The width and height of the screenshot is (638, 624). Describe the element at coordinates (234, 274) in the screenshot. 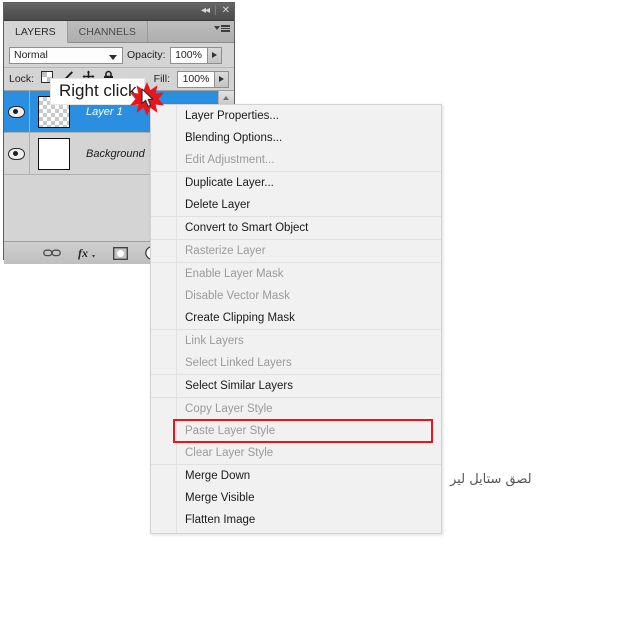

I see `menu-item-enable-layer-mask: Enable Layer Mask` at that location.